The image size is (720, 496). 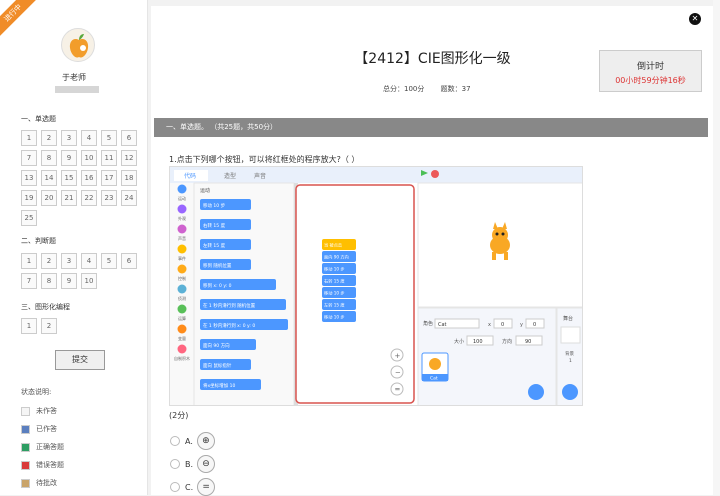 I want to click on legend-label: 错误答题, so click(x=50, y=465).